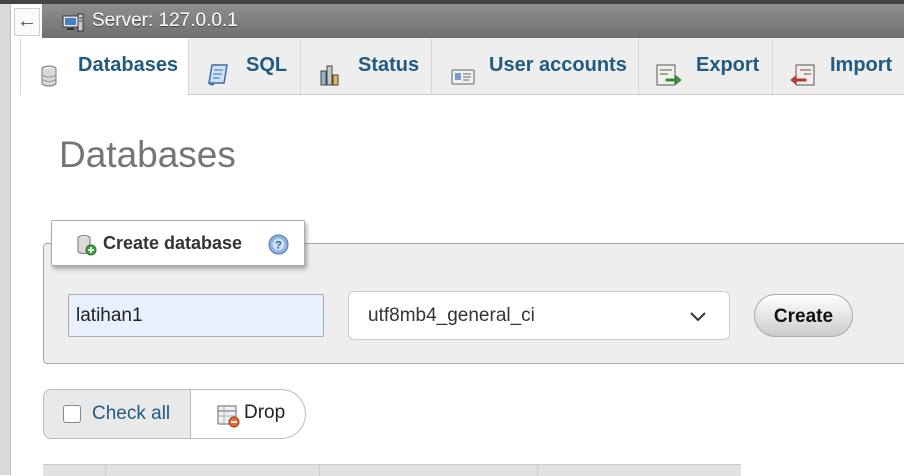 This screenshot has height=476, width=904. What do you see at coordinates (131, 413) in the screenshot?
I see `check-all-label: Check all` at bounding box center [131, 413].